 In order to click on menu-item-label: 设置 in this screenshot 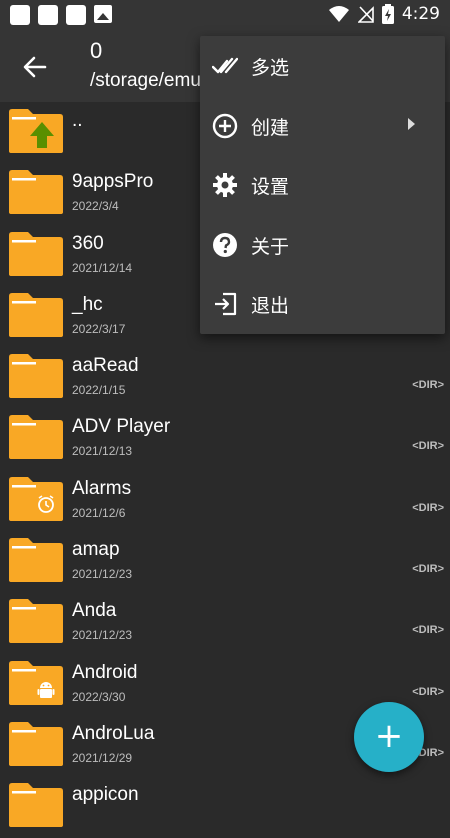, I will do `click(270, 187)`.